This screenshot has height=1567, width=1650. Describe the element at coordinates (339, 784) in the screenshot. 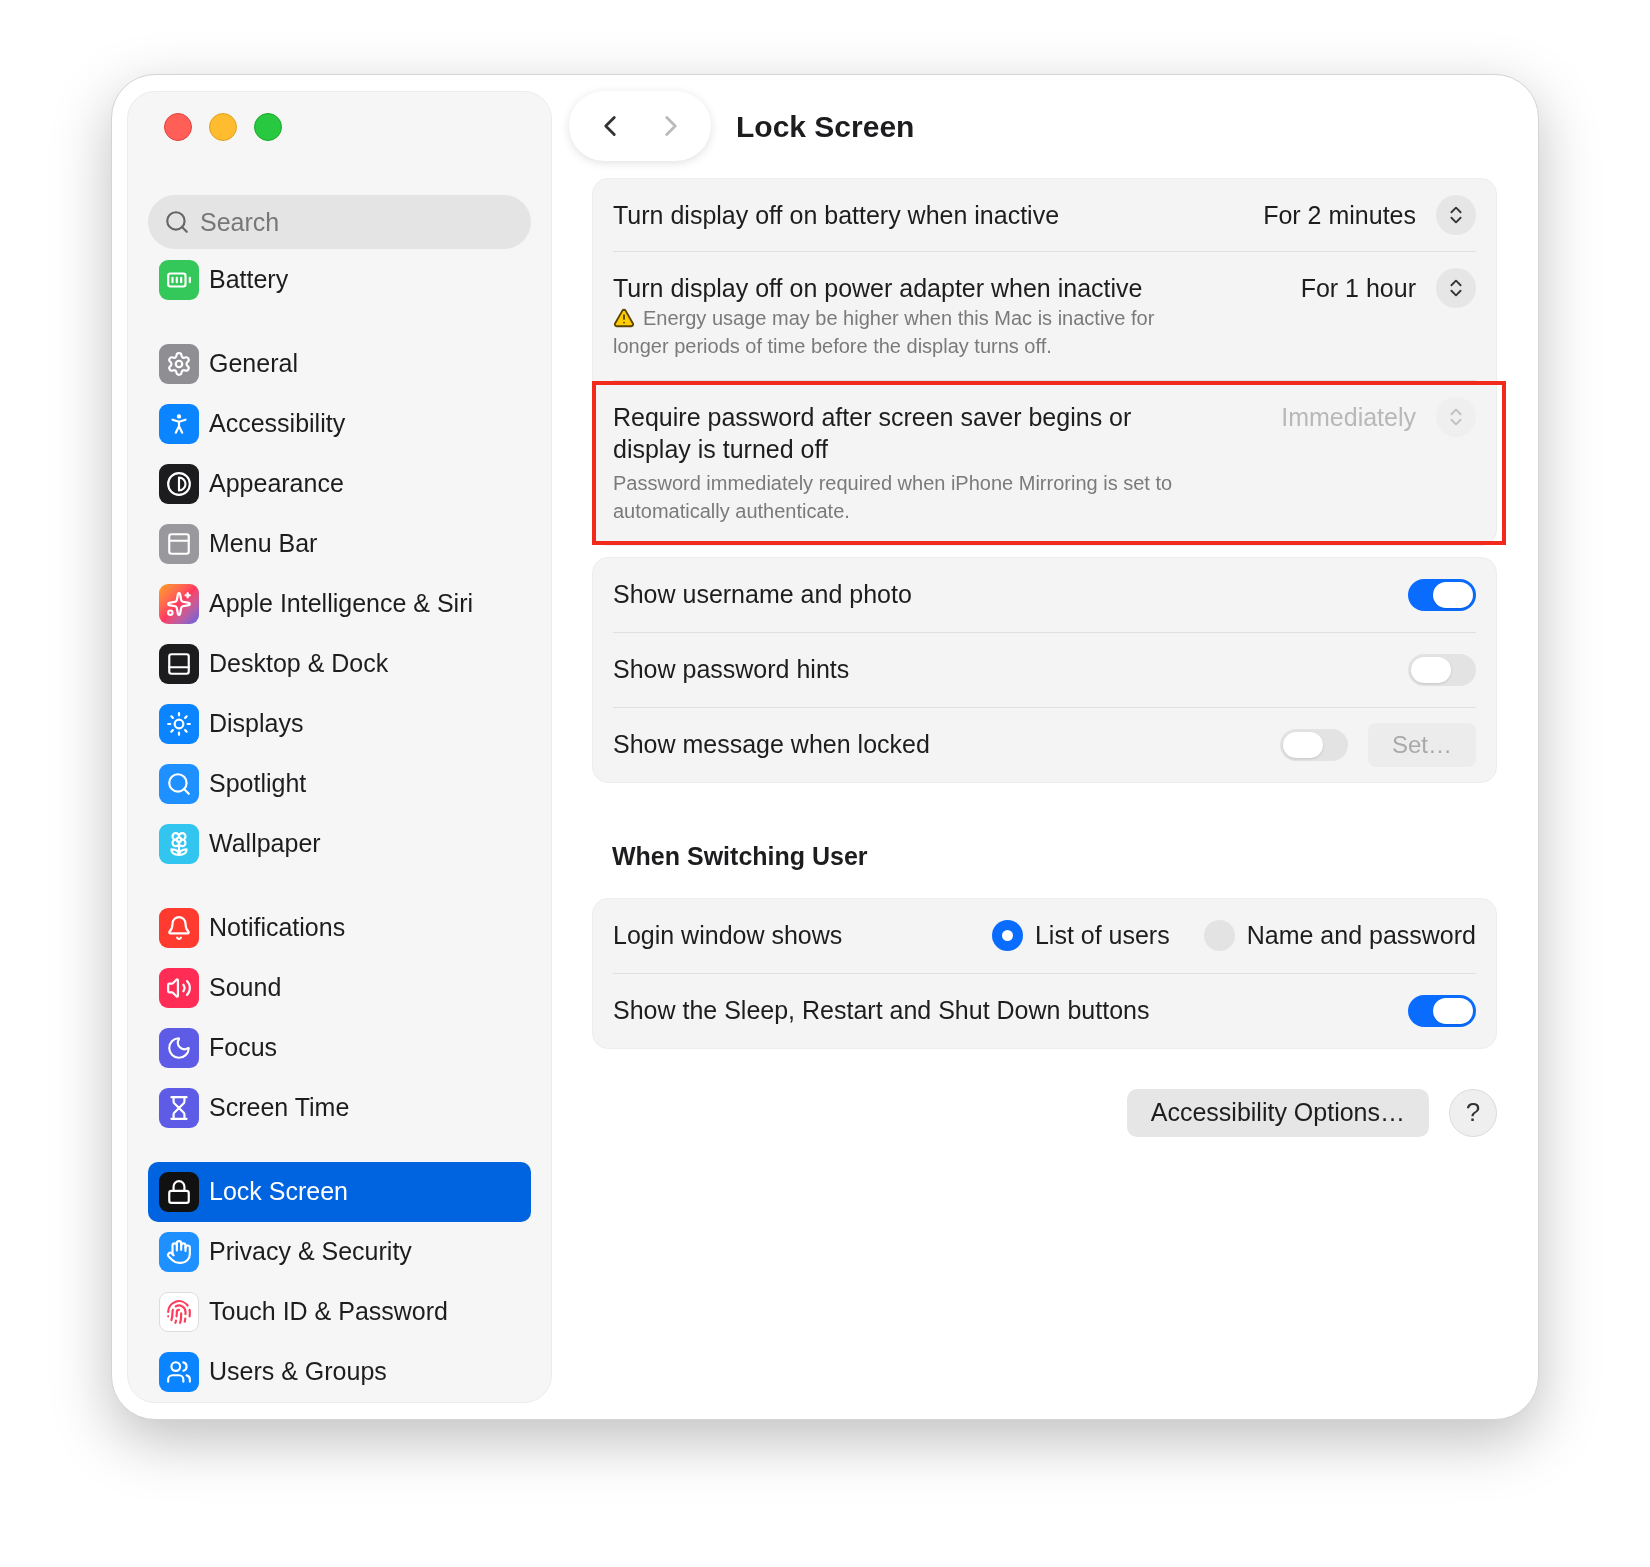

I see `sidebar-item: Spotlight` at that location.